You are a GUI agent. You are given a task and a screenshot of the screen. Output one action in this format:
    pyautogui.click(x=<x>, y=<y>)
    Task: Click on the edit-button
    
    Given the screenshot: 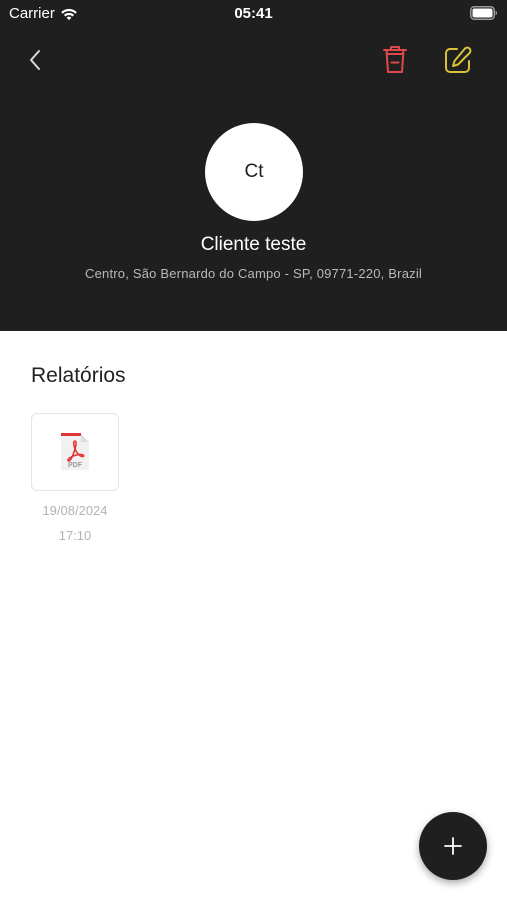 What is the action you would take?
    pyautogui.click(x=458, y=60)
    